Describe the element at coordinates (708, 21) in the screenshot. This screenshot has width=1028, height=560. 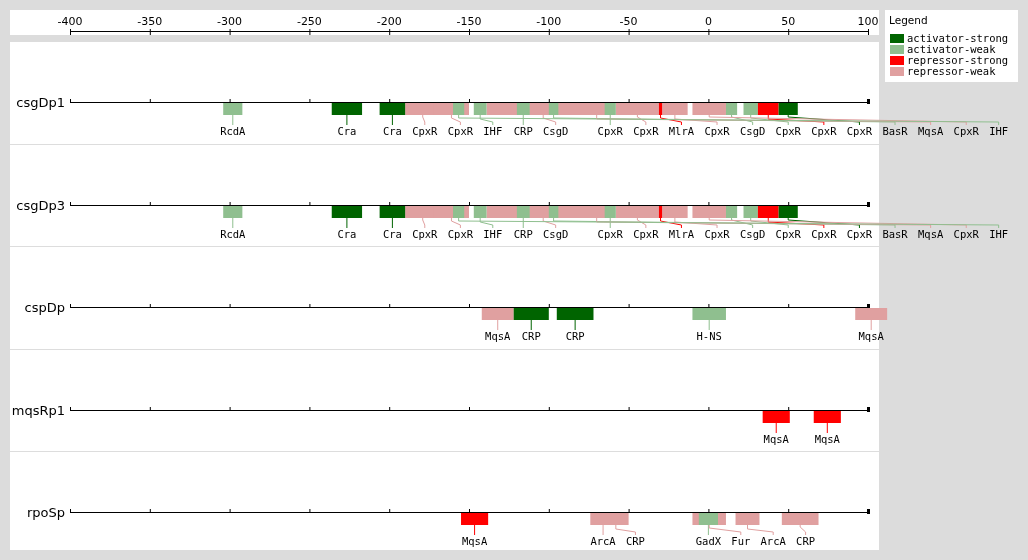
I see `tick-label: 0` at that location.